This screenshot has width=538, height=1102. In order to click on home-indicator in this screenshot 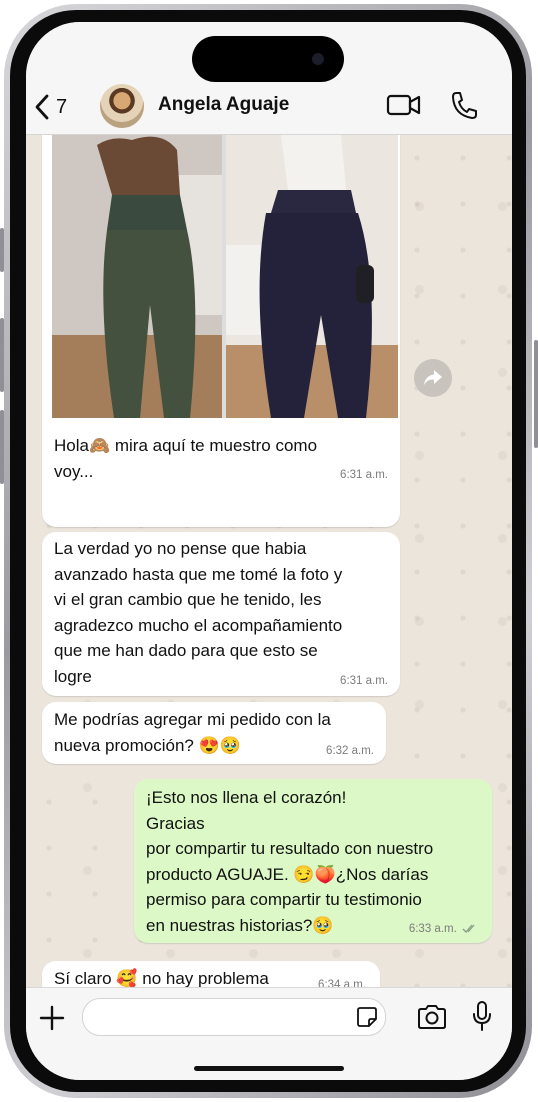, I will do `click(269, 1068)`.